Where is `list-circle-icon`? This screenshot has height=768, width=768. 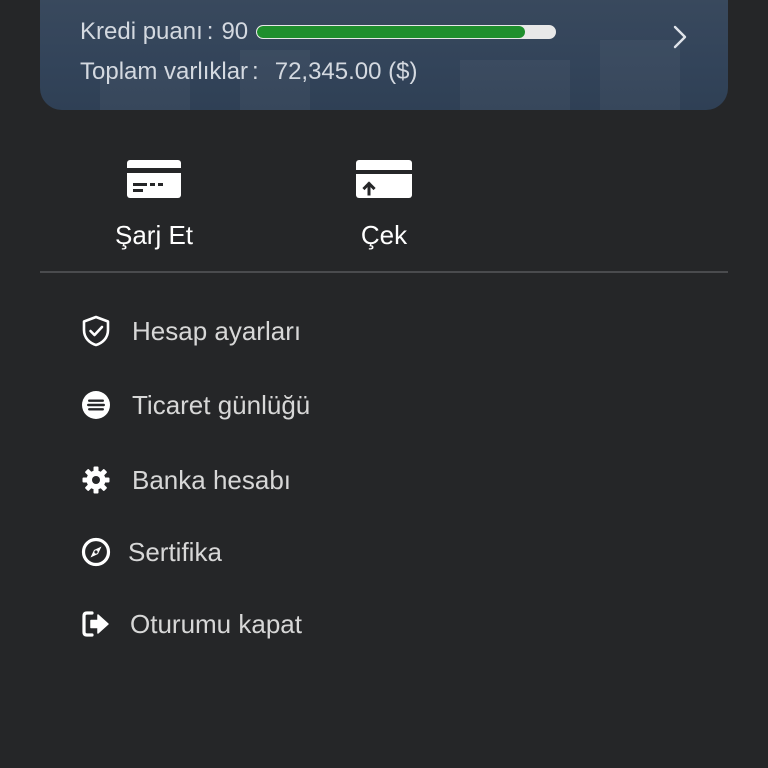
list-circle-icon is located at coordinates (96, 405).